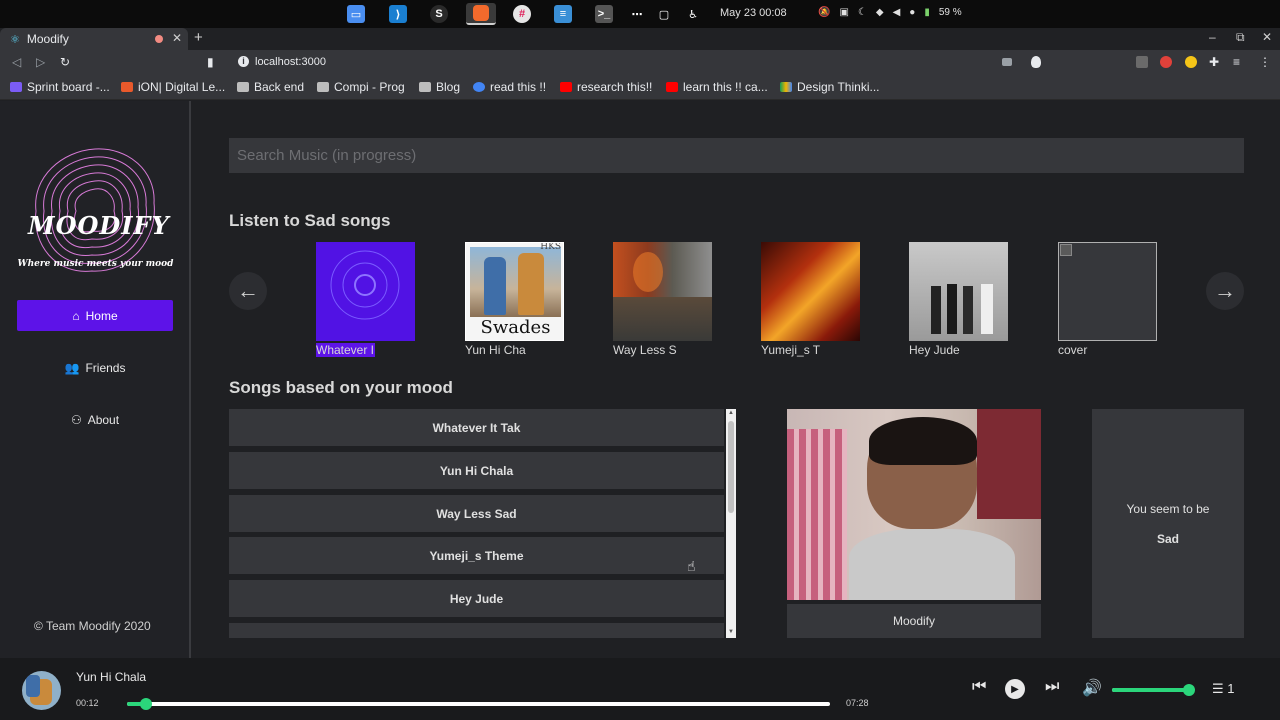  I want to click on new-tab-button: +, so click(198, 37).